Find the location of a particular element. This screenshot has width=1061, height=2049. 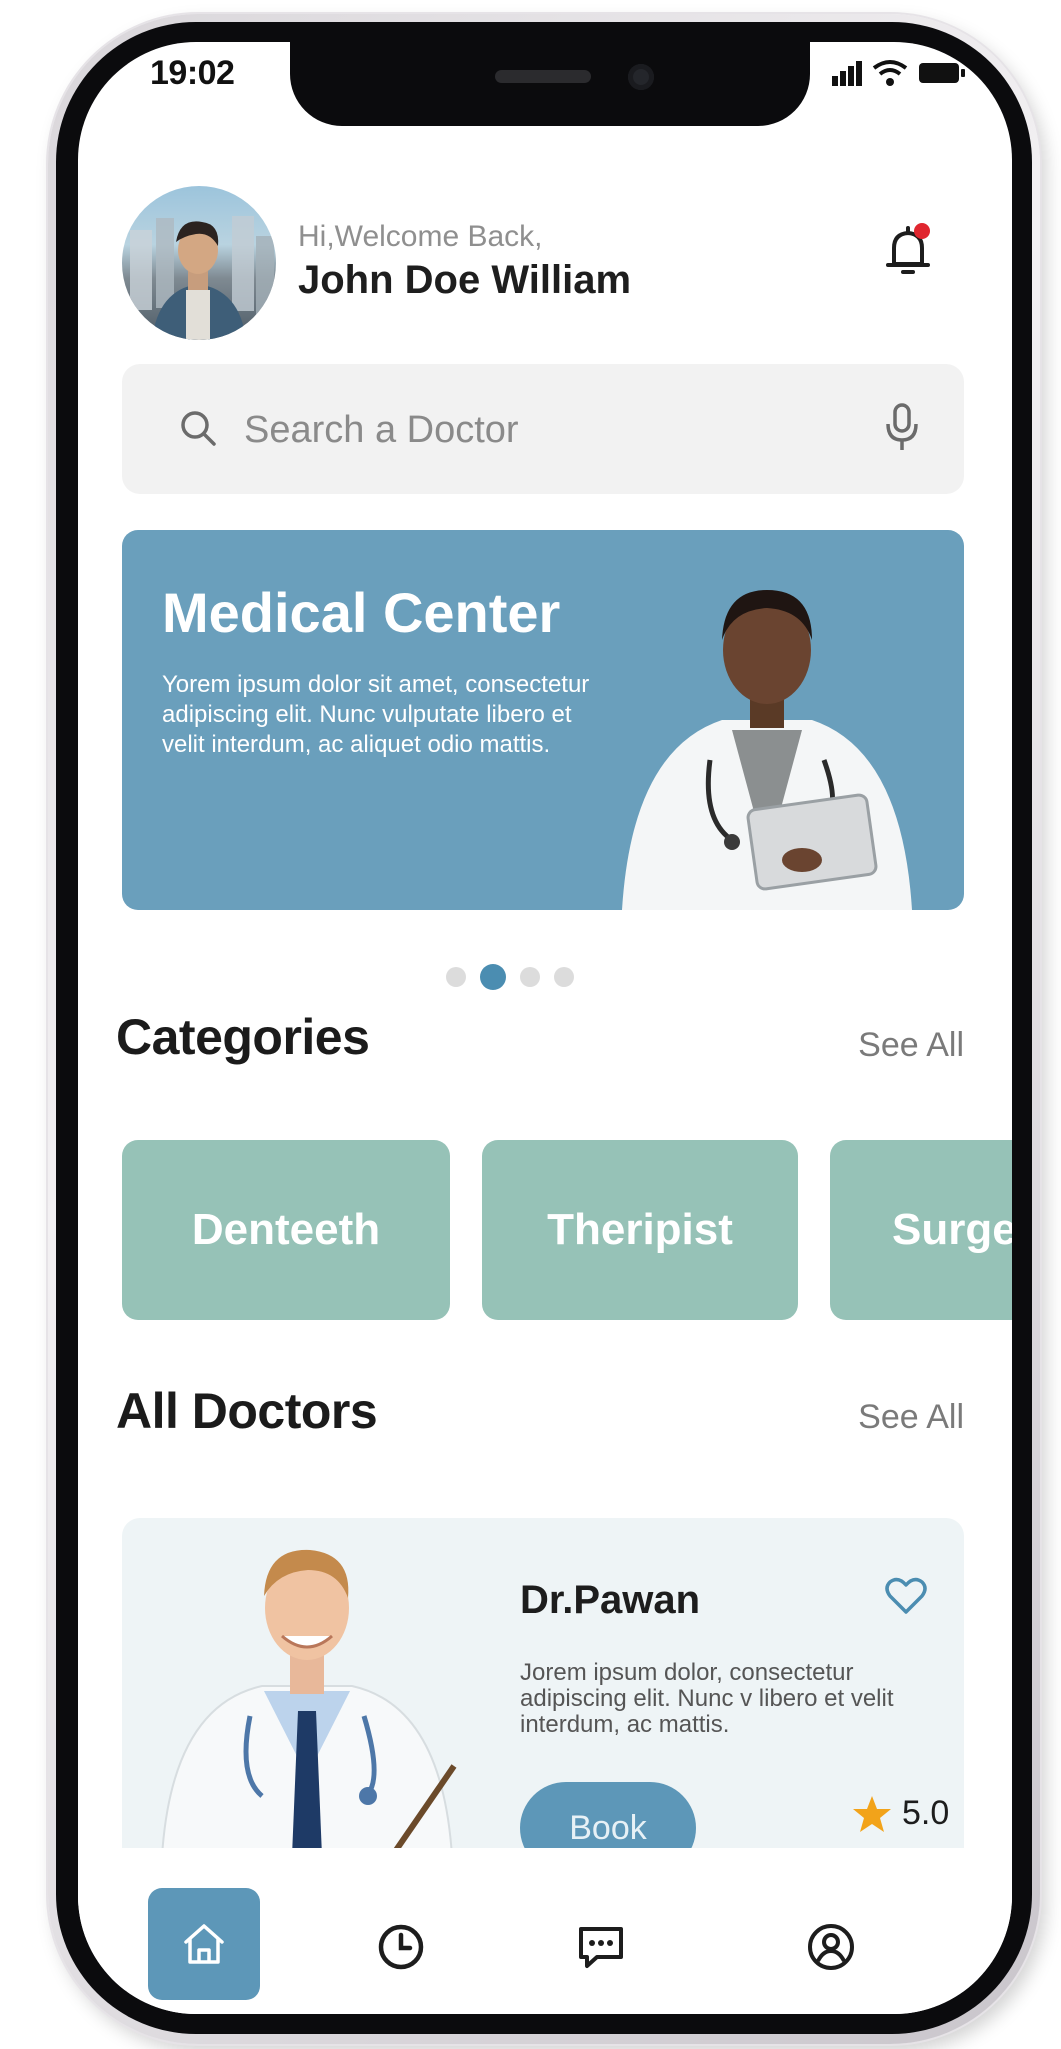

doctor-name: Dr.Pawan is located at coordinates (610, 1600).